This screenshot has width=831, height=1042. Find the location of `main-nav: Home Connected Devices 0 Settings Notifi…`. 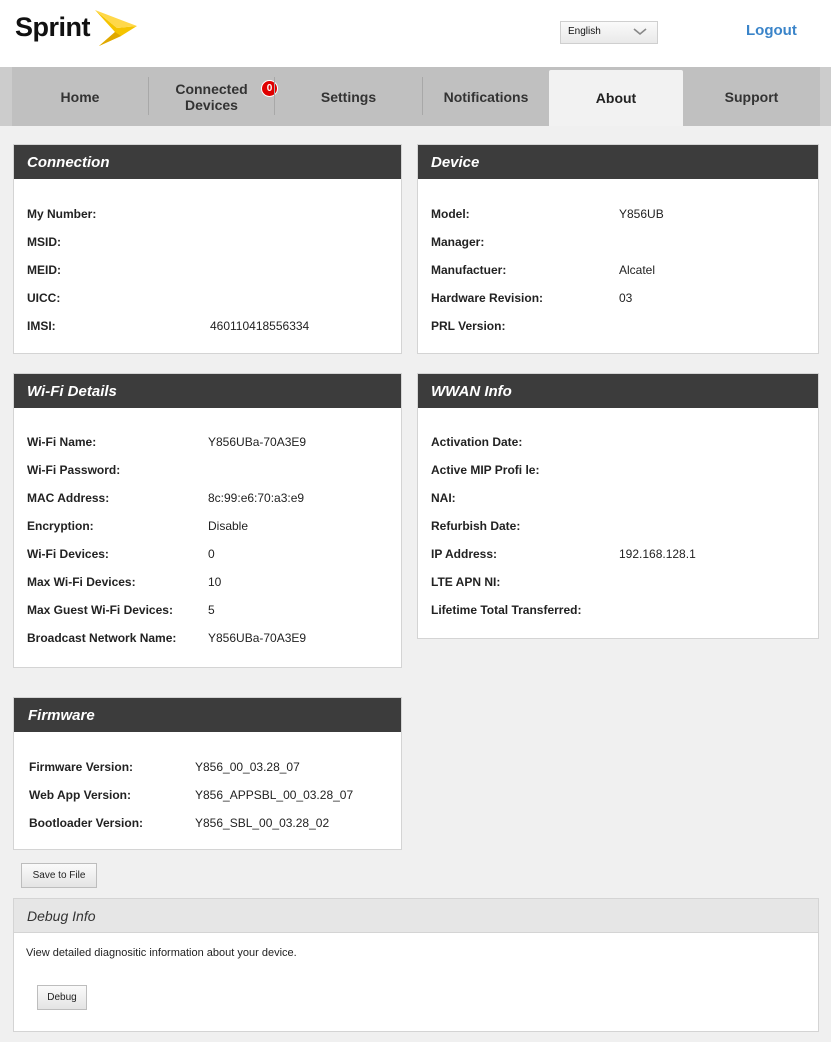

main-nav: Home Connected Devices 0 Settings Notifi… is located at coordinates (415, 96).